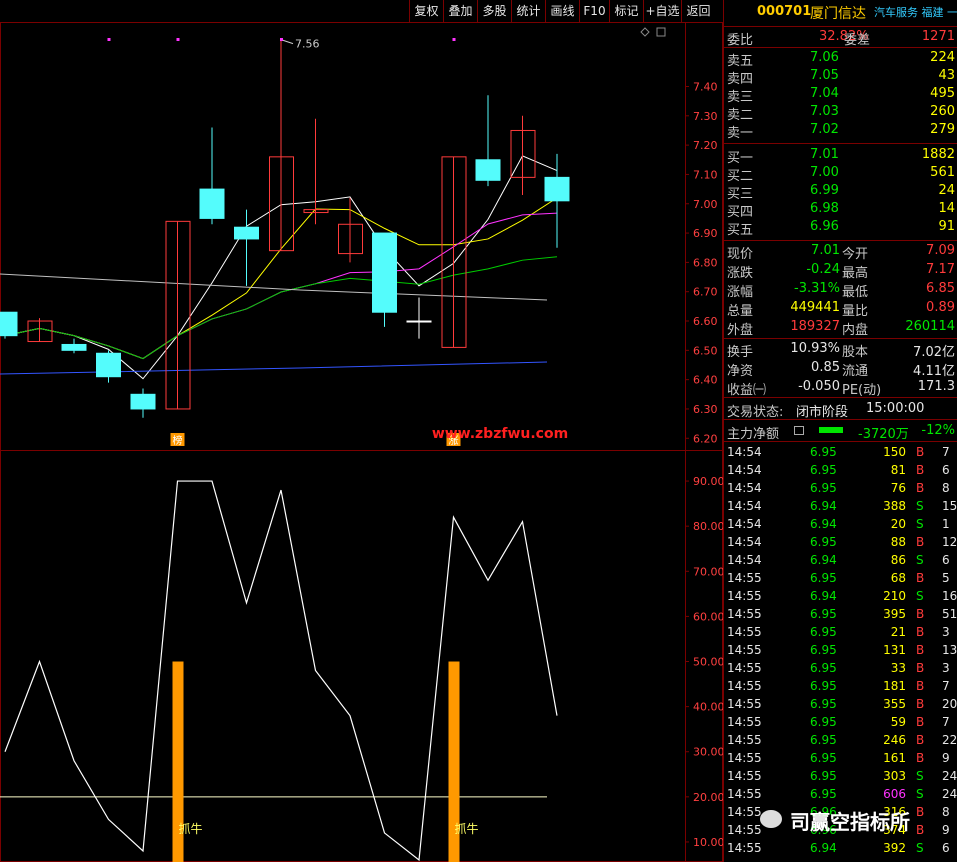 This screenshot has height=862, width=957. I want to click on stat-value: 7.01, so click(825, 250).